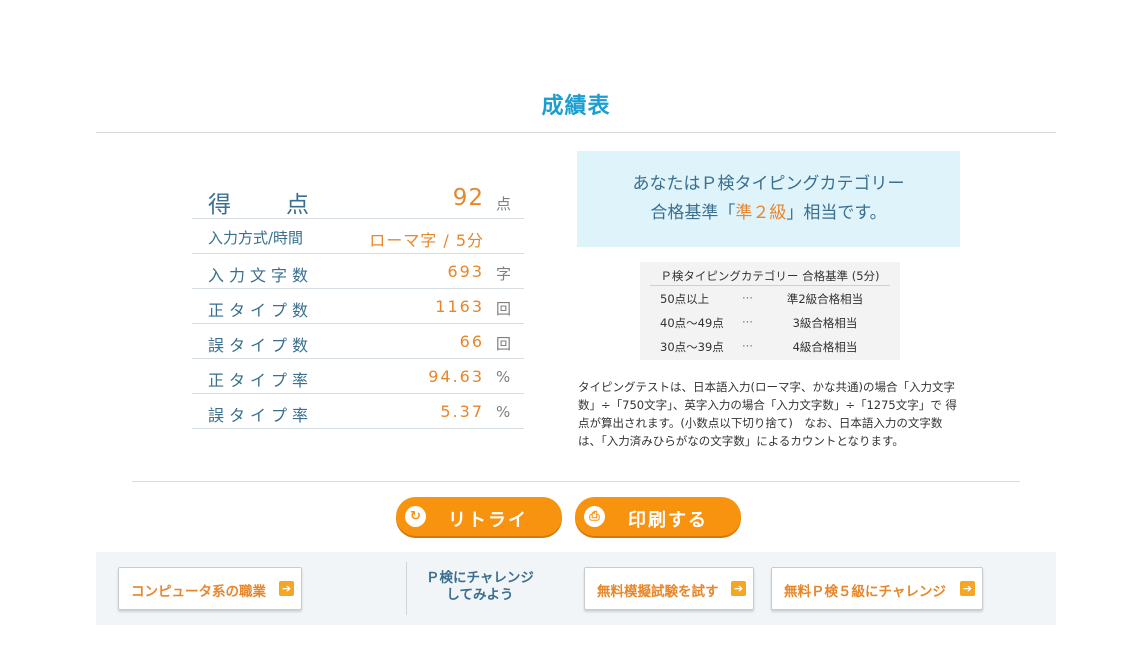 This screenshot has width=1130, height=666. I want to click on score-row-label: 誤タイプ数, so click(261, 345).